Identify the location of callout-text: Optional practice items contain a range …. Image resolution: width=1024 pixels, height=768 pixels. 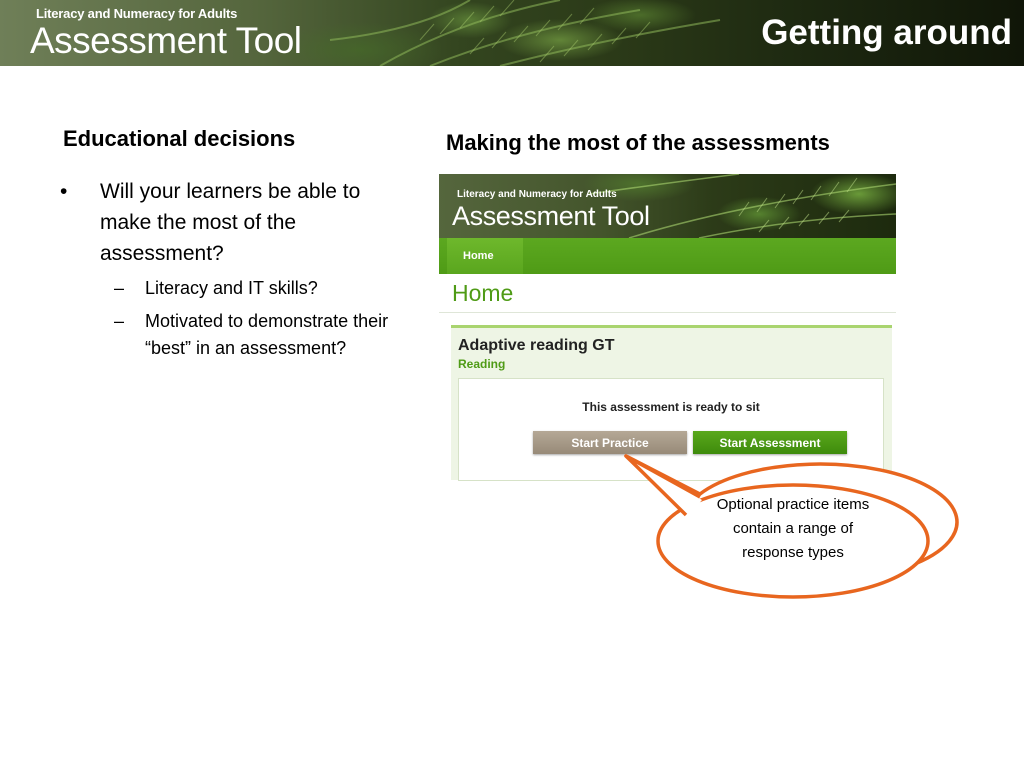
(793, 528).